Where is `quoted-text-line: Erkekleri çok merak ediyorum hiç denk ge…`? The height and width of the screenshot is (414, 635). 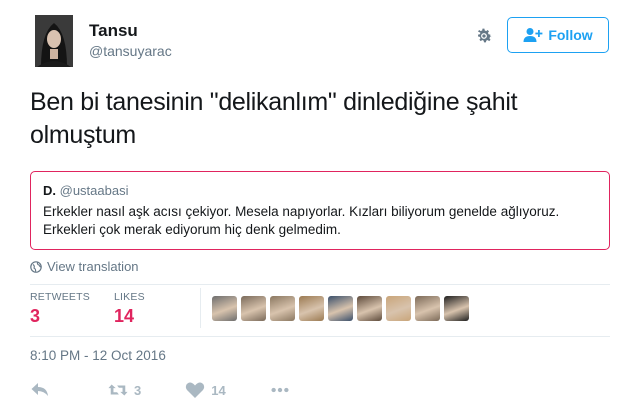 quoted-text-line: Erkekleri çok merak ediyorum hiç denk ge… is located at coordinates (192, 229).